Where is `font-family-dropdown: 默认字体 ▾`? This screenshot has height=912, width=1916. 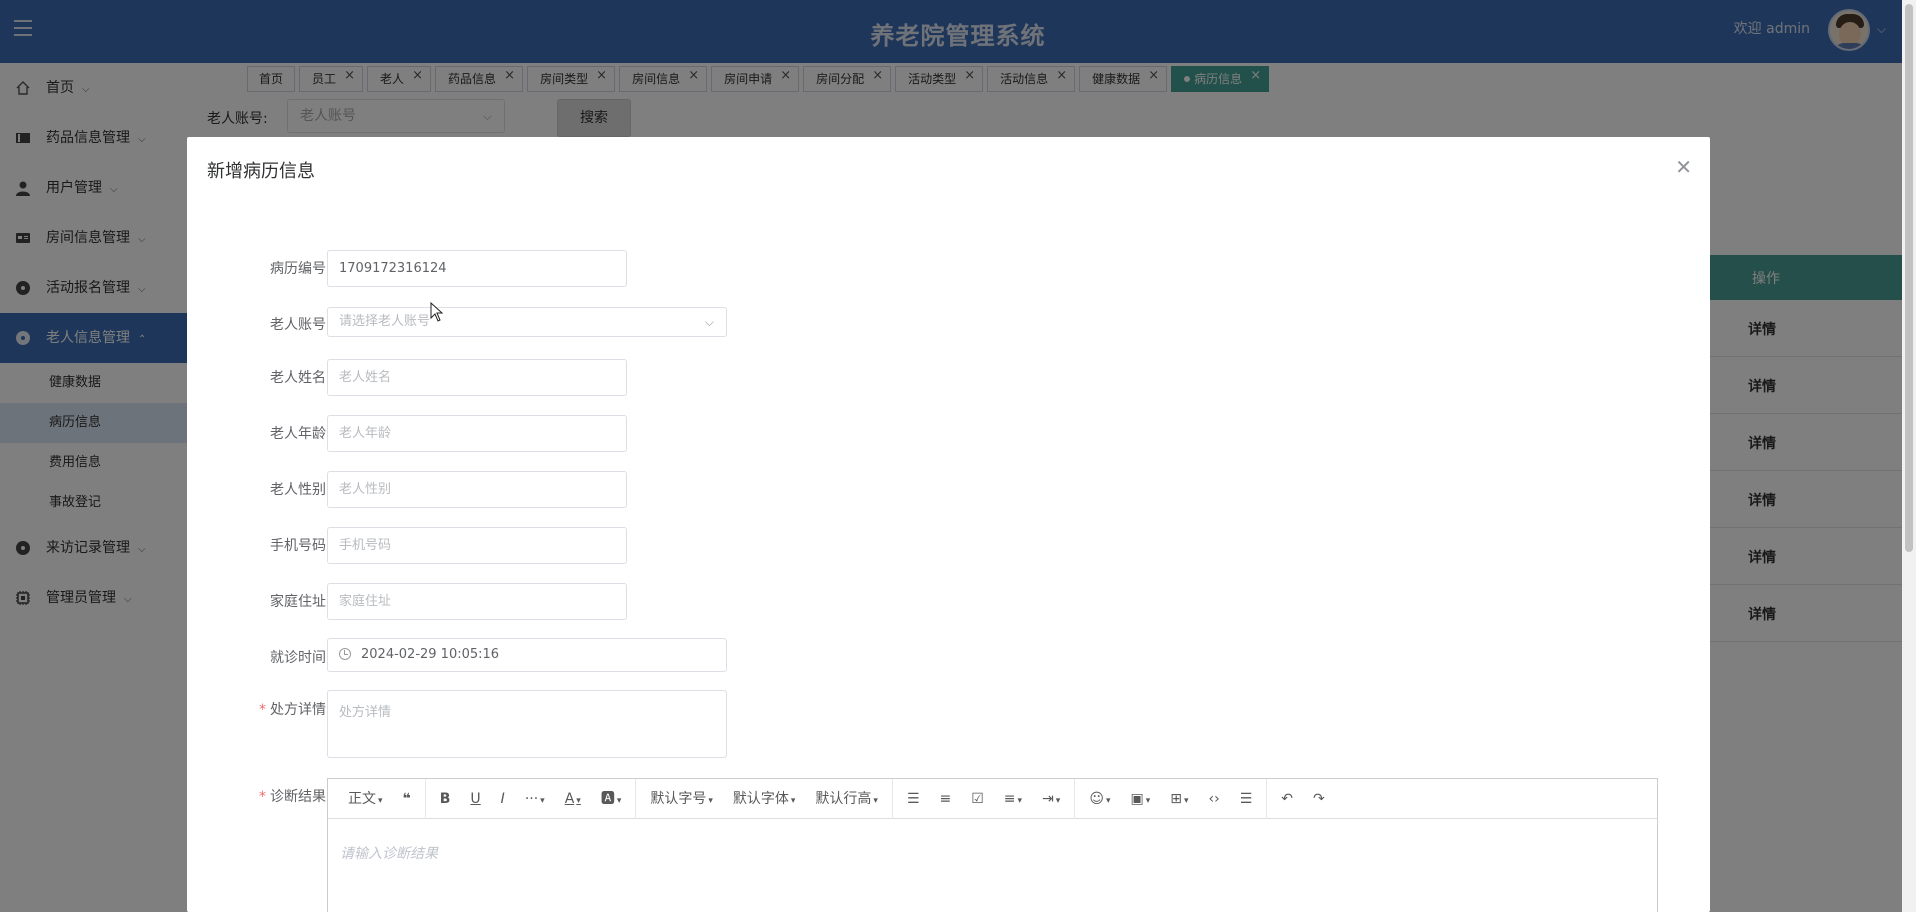 font-family-dropdown: 默认字体 ▾ is located at coordinates (764, 799).